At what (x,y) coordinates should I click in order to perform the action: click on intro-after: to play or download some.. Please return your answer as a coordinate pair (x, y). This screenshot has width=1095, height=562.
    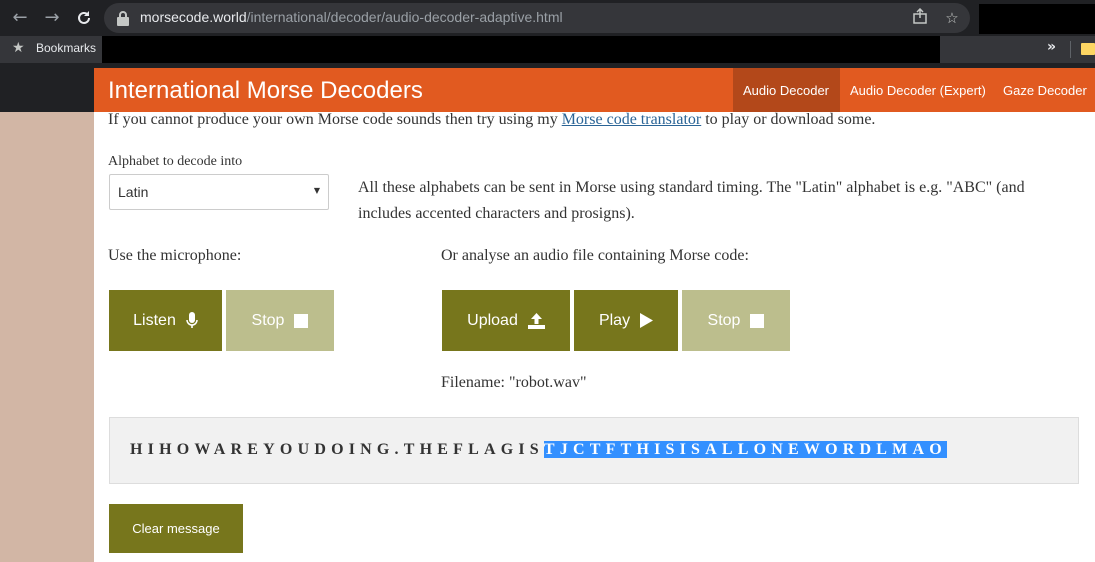
    Looking at the image, I should click on (788, 119).